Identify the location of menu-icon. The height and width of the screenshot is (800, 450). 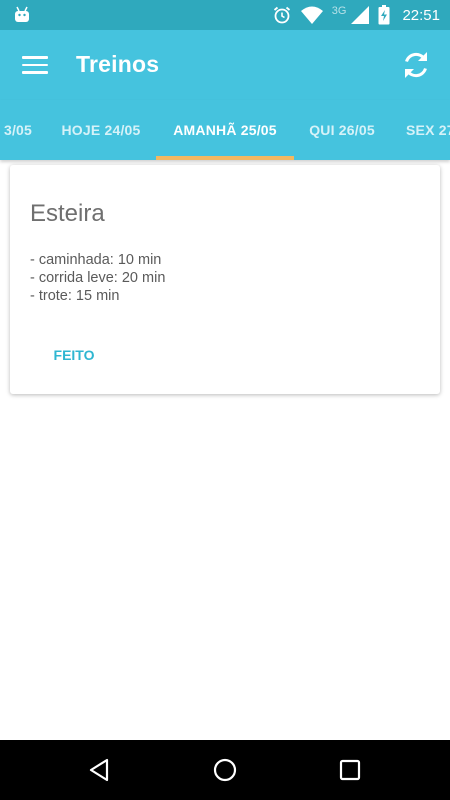
(35, 65).